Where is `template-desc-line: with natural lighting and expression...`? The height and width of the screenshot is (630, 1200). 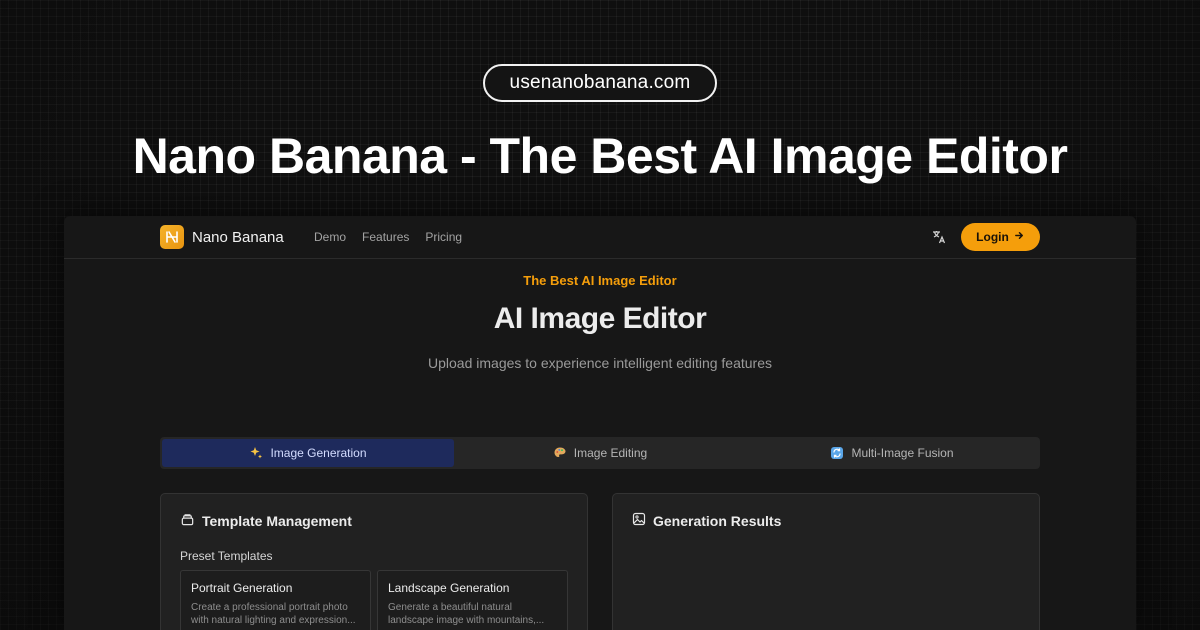
template-desc-line: with natural lighting and expression... is located at coordinates (273, 620).